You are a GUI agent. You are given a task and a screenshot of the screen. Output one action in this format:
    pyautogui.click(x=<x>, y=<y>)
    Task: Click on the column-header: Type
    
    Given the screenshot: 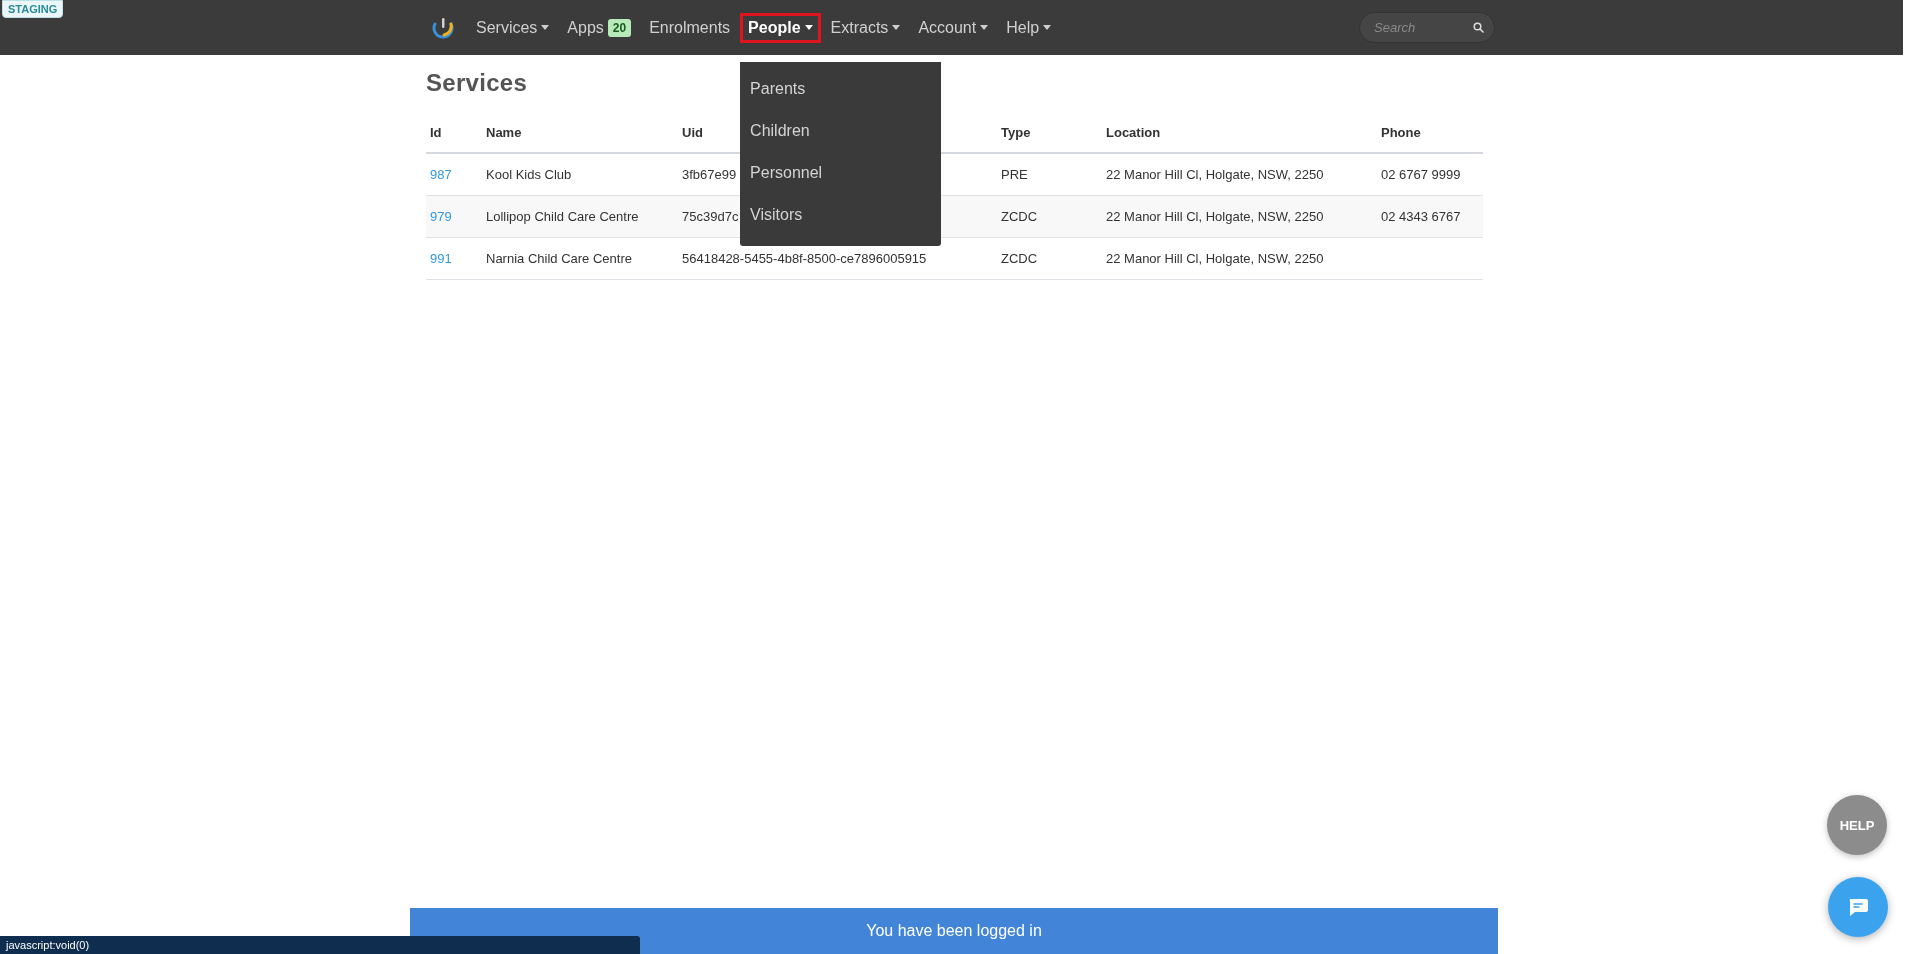 What is the action you would take?
    pyautogui.click(x=1049, y=133)
    